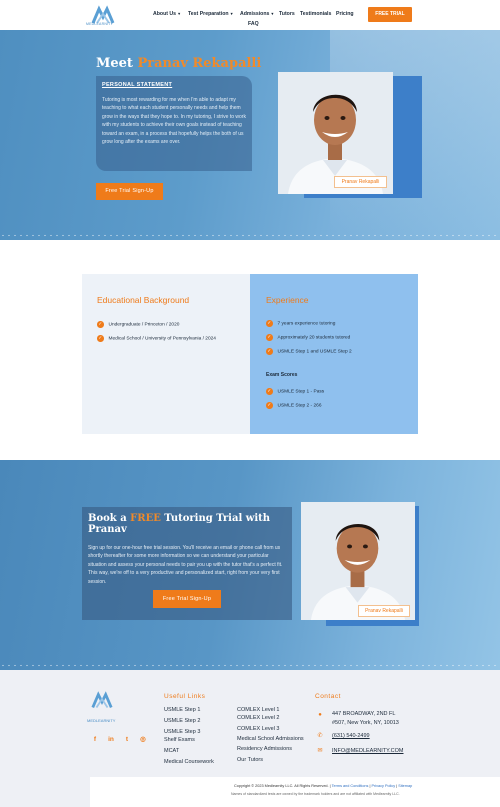 The width and height of the screenshot is (500, 807). I want to click on nav-label: About Us, so click(165, 14).